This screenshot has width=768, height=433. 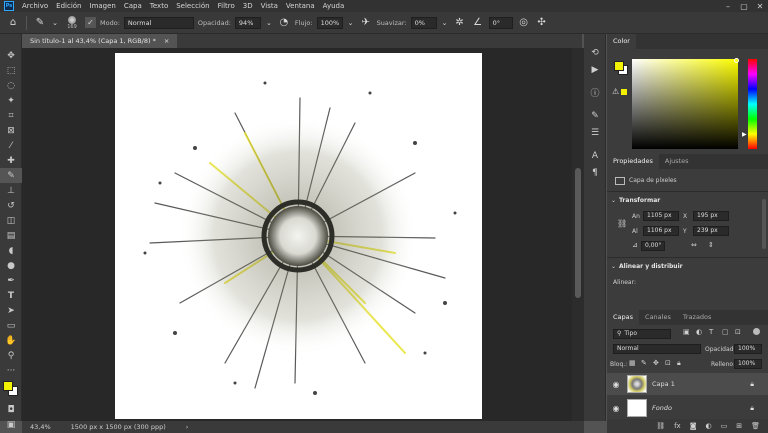 I want to click on menu-vista: Vista, so click(x=269, y=6).